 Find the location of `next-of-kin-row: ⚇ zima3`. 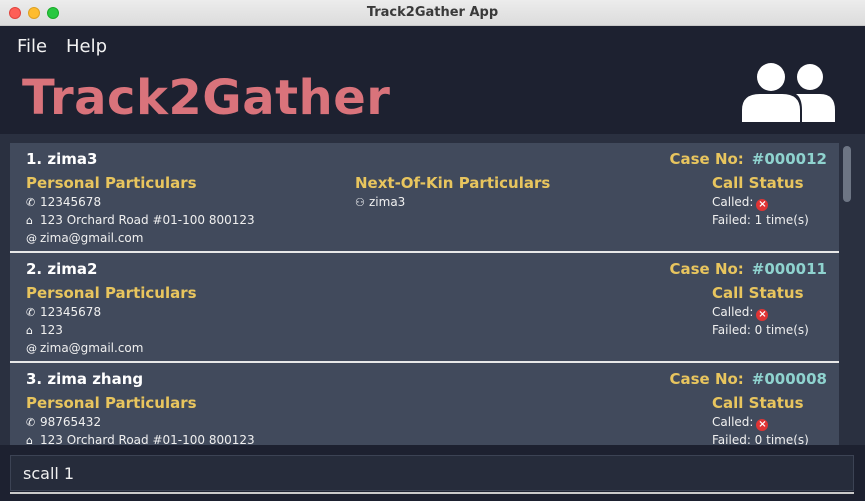

next-of-kin-row: ⚇ zima3 is located at coordinates (380, 202).